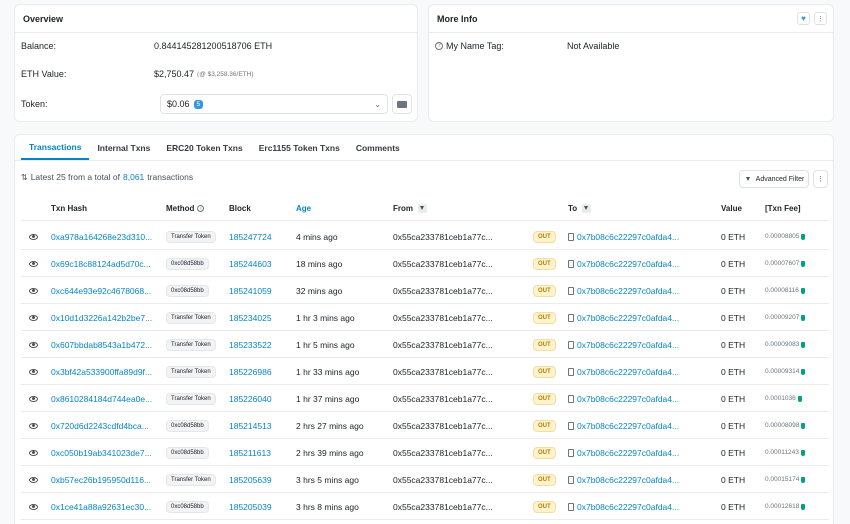  I want to click on block-link: 185211613, so click(250, 452).